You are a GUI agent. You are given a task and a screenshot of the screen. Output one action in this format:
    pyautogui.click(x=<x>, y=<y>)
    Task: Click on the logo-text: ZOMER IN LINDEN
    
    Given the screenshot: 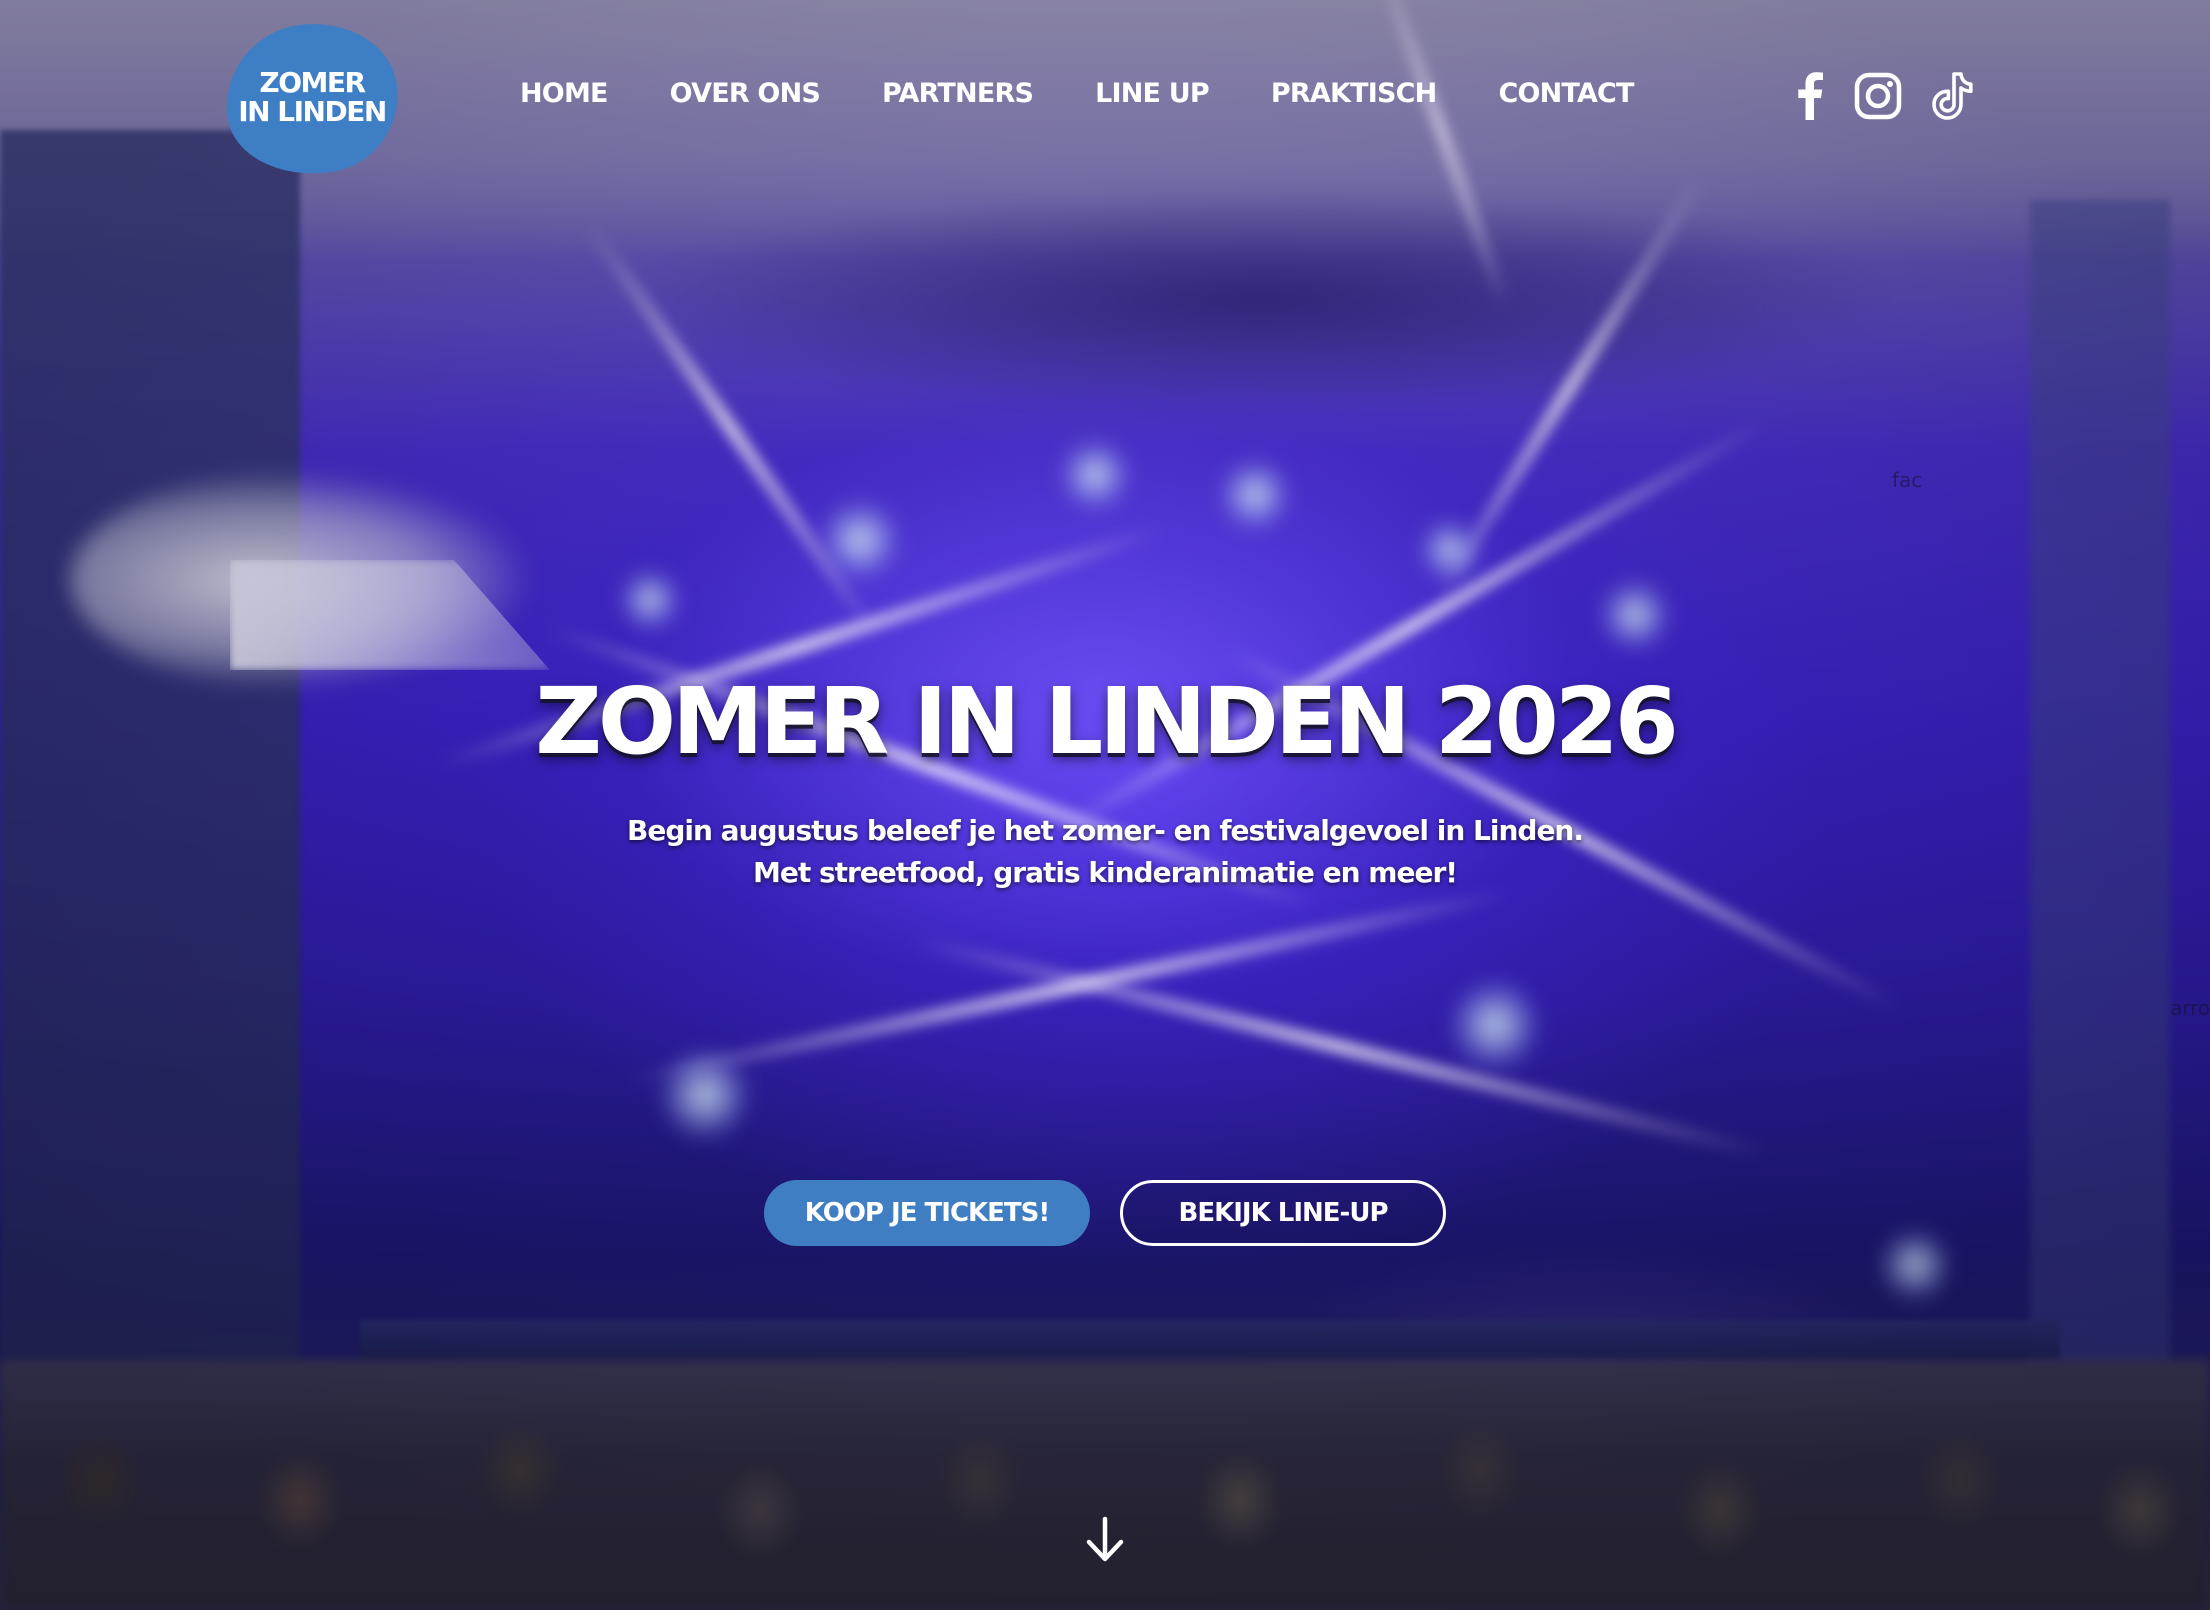 What is the action you would take?
    pyautogui.click(x=312, y=97)
    